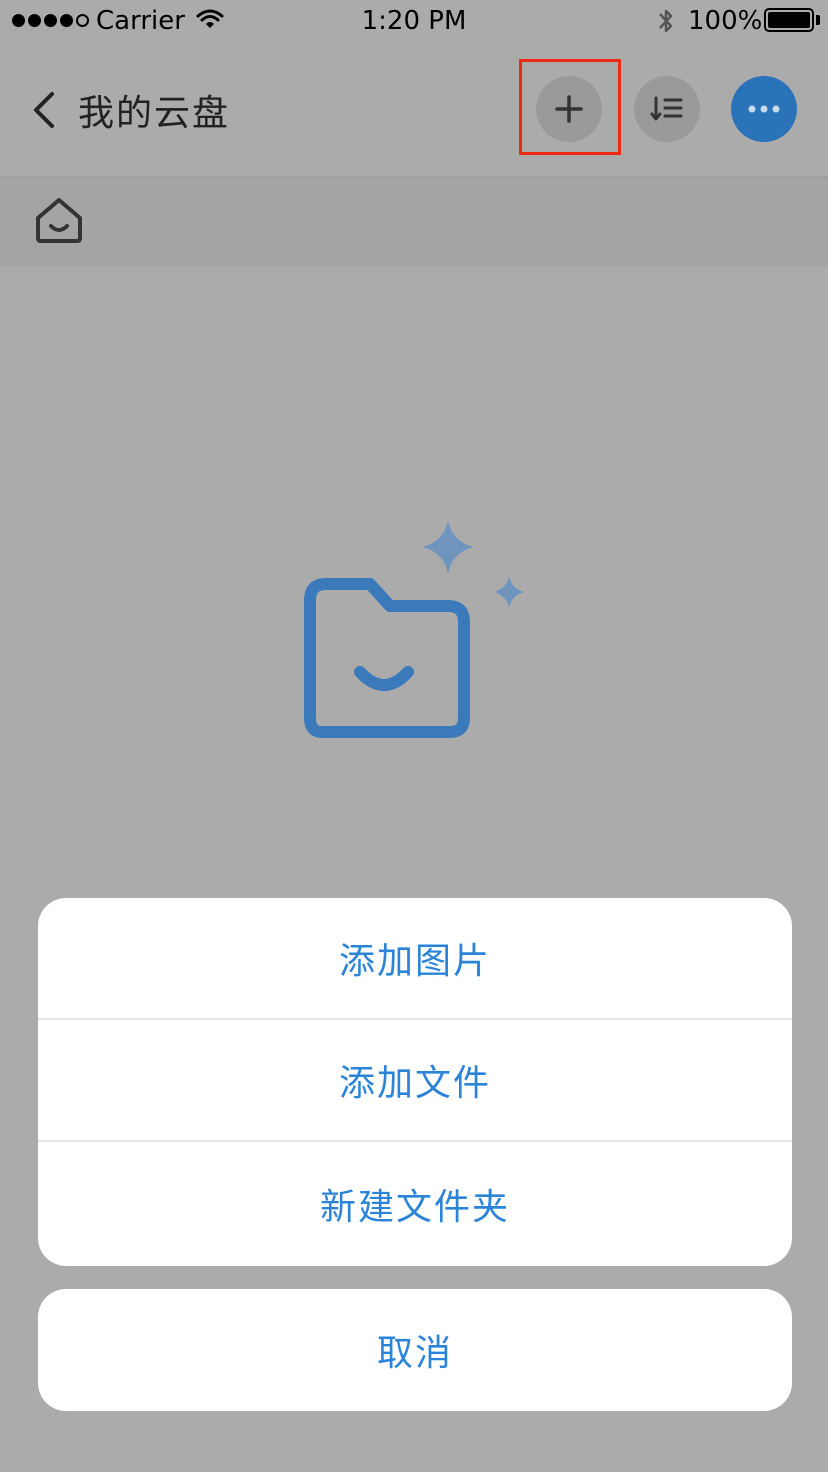 The width and height of the screenshot is (828, 1472). What do you see at coordinates (666, 23) in the screenshot?
I see `bluetooth-icon` at bounding box center [666, 23].